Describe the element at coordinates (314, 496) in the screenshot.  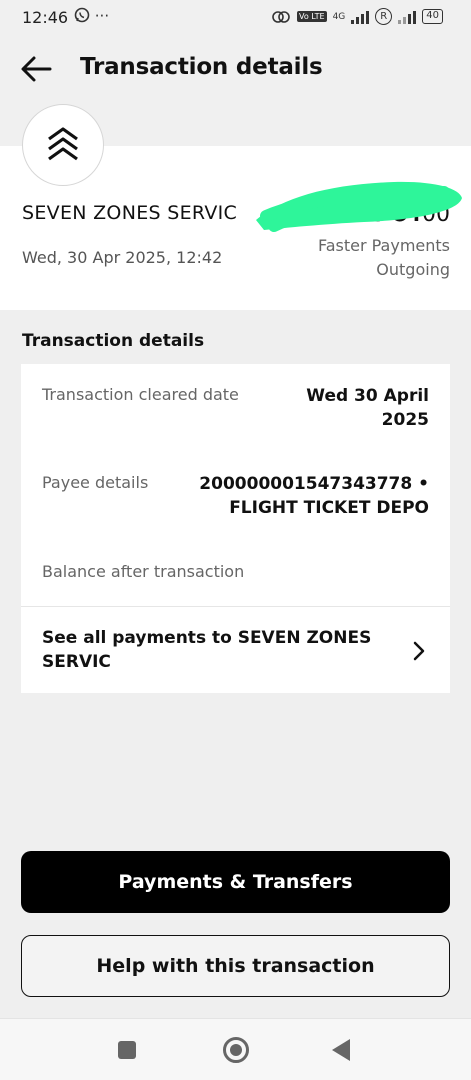
I see `payee-value: 200000001547343778 • FLIGHT TICKET DEPO` at that location.